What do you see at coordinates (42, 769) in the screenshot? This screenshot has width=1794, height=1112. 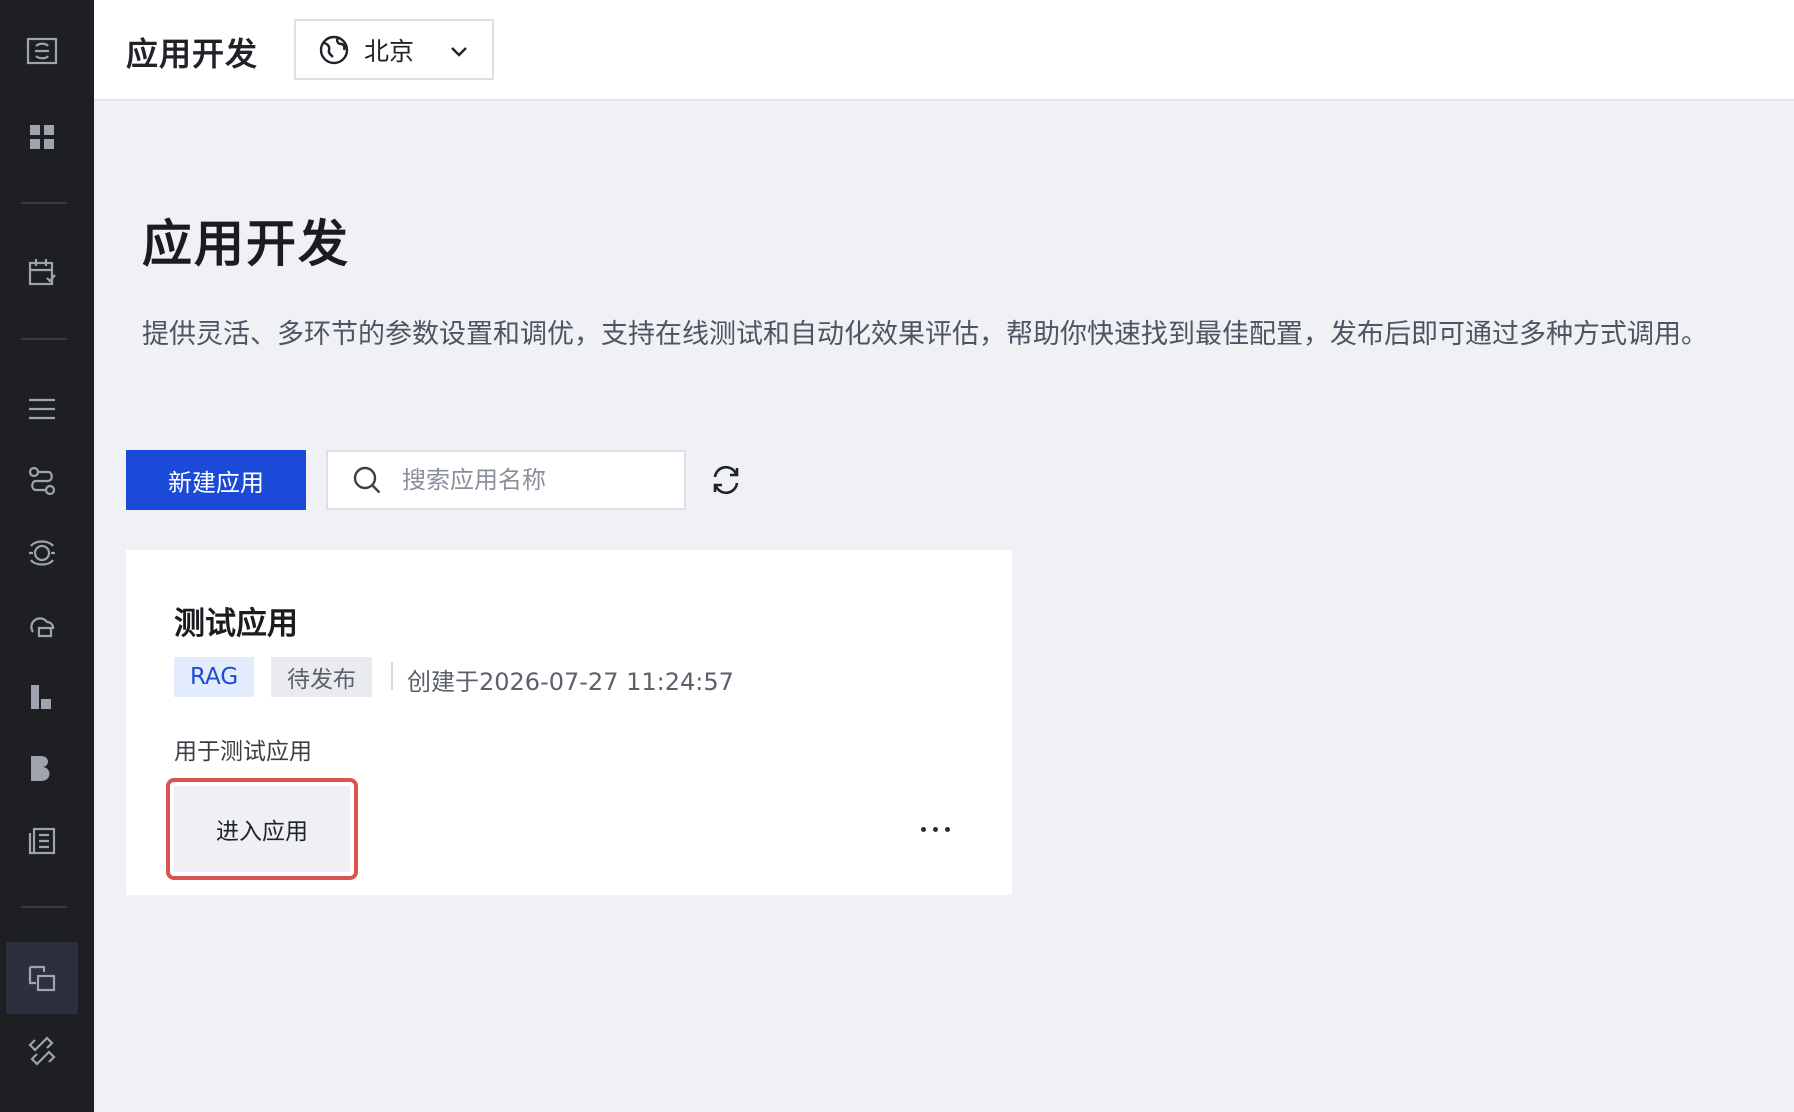 I see `database-icon` at bounding box center [42, 769].